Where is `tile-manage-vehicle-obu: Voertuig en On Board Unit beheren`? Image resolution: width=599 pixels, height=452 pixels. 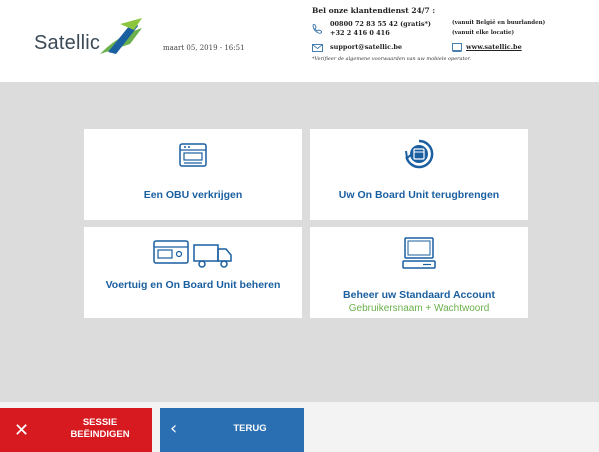
tile-manage-vehicle-obu: Voertuig en On Board Unit beheren is located at coordinates (193, 272).